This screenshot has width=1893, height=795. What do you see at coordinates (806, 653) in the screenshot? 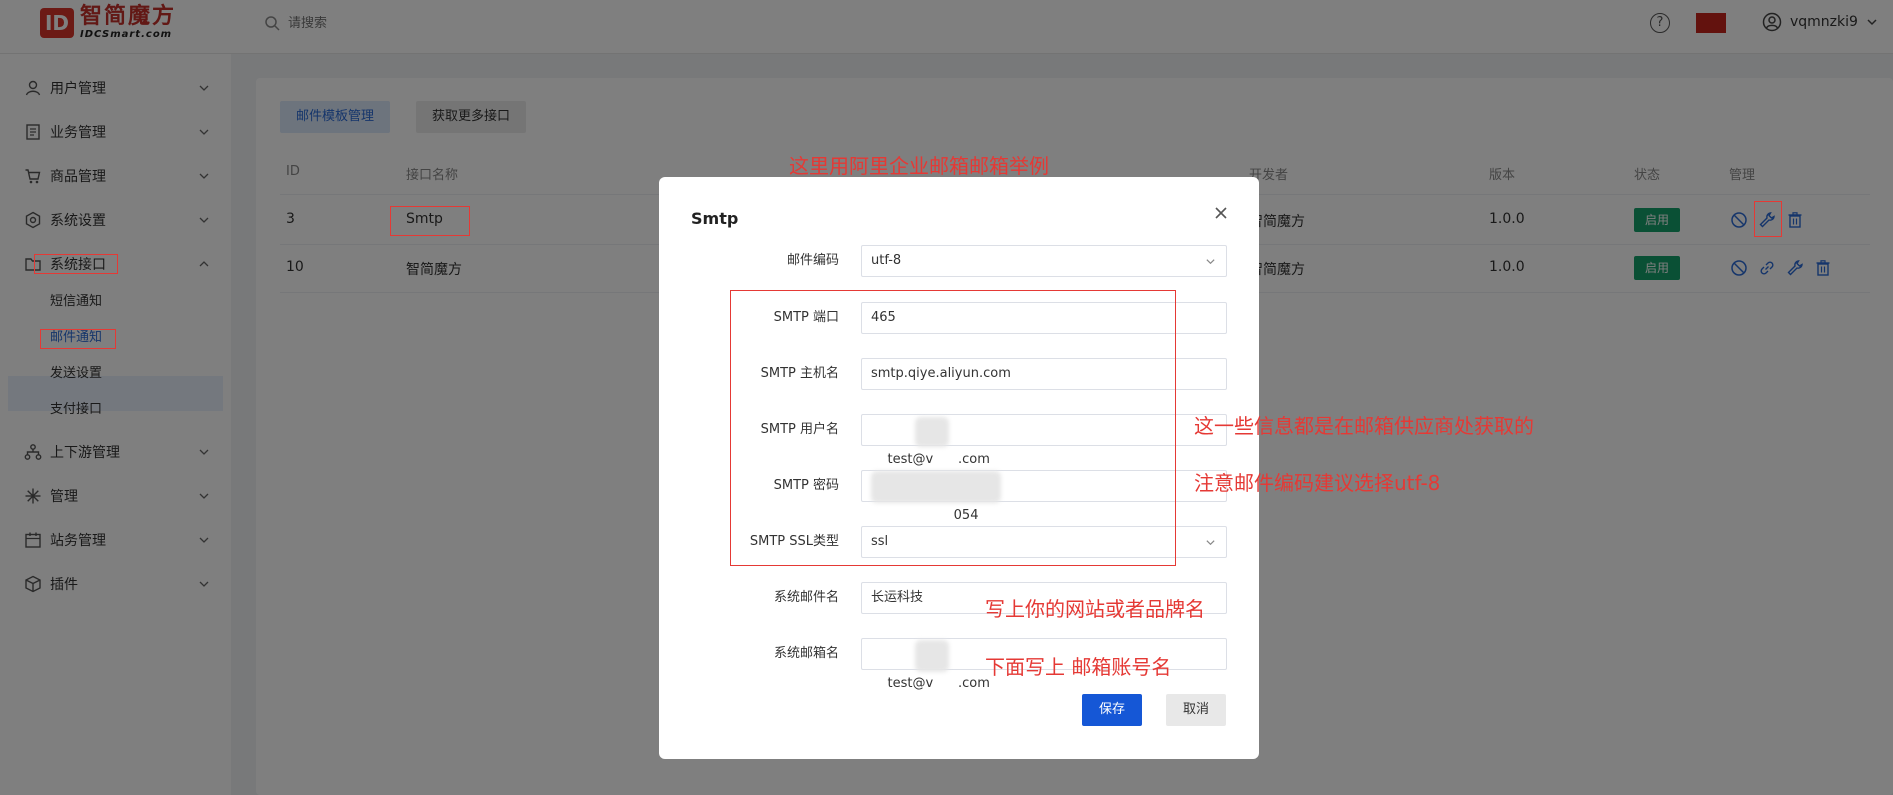
I see `field-label-system-mailbox: 系统邮箱名` at bounding box center [806, 653].